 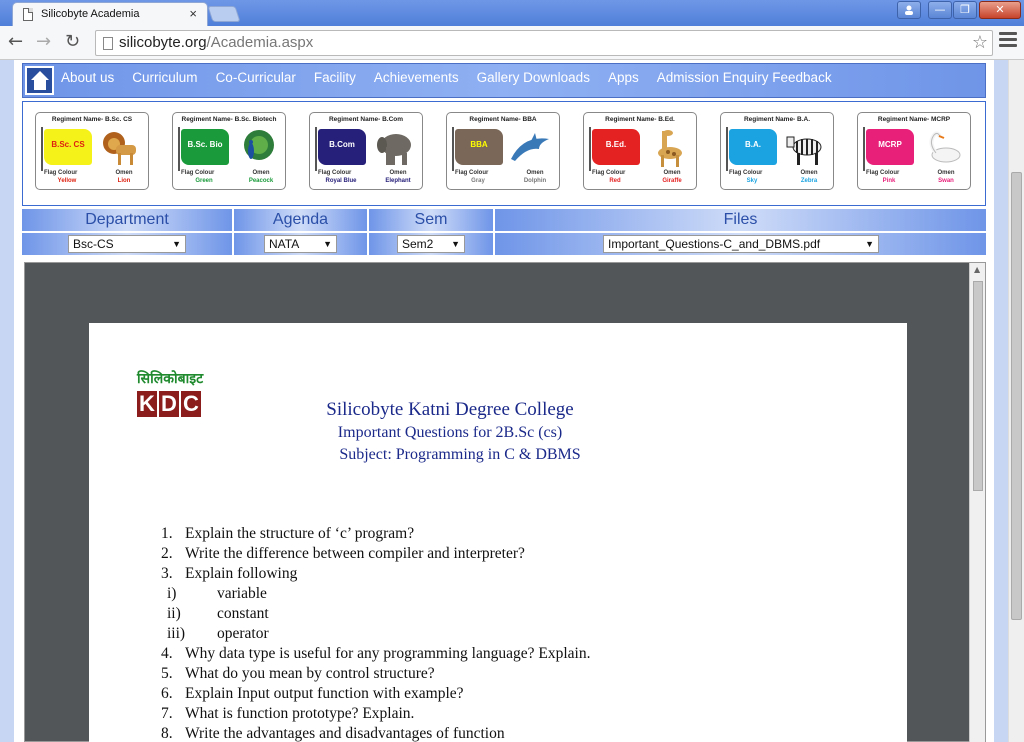 What do you see at coordinates (92, 119) in the screenshot?
I see `regiment-name: Regiment Name- B.Sc. CS` at bounding box center [92, 119].